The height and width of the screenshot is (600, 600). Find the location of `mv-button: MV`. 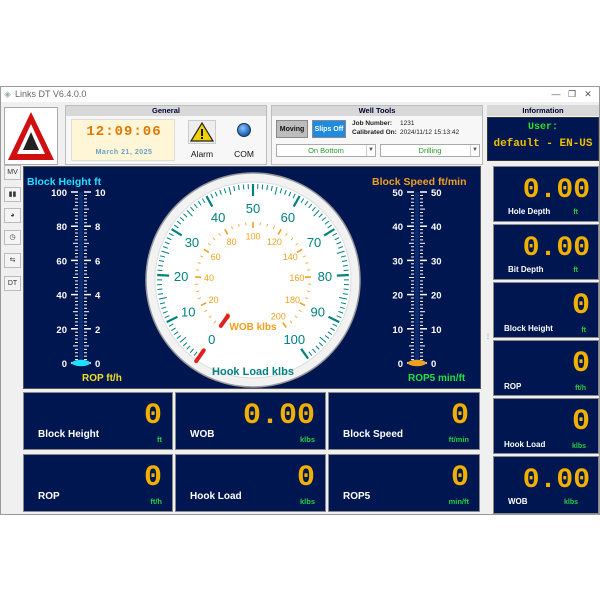

mv-button: MV is located at coordinates (12, 172).